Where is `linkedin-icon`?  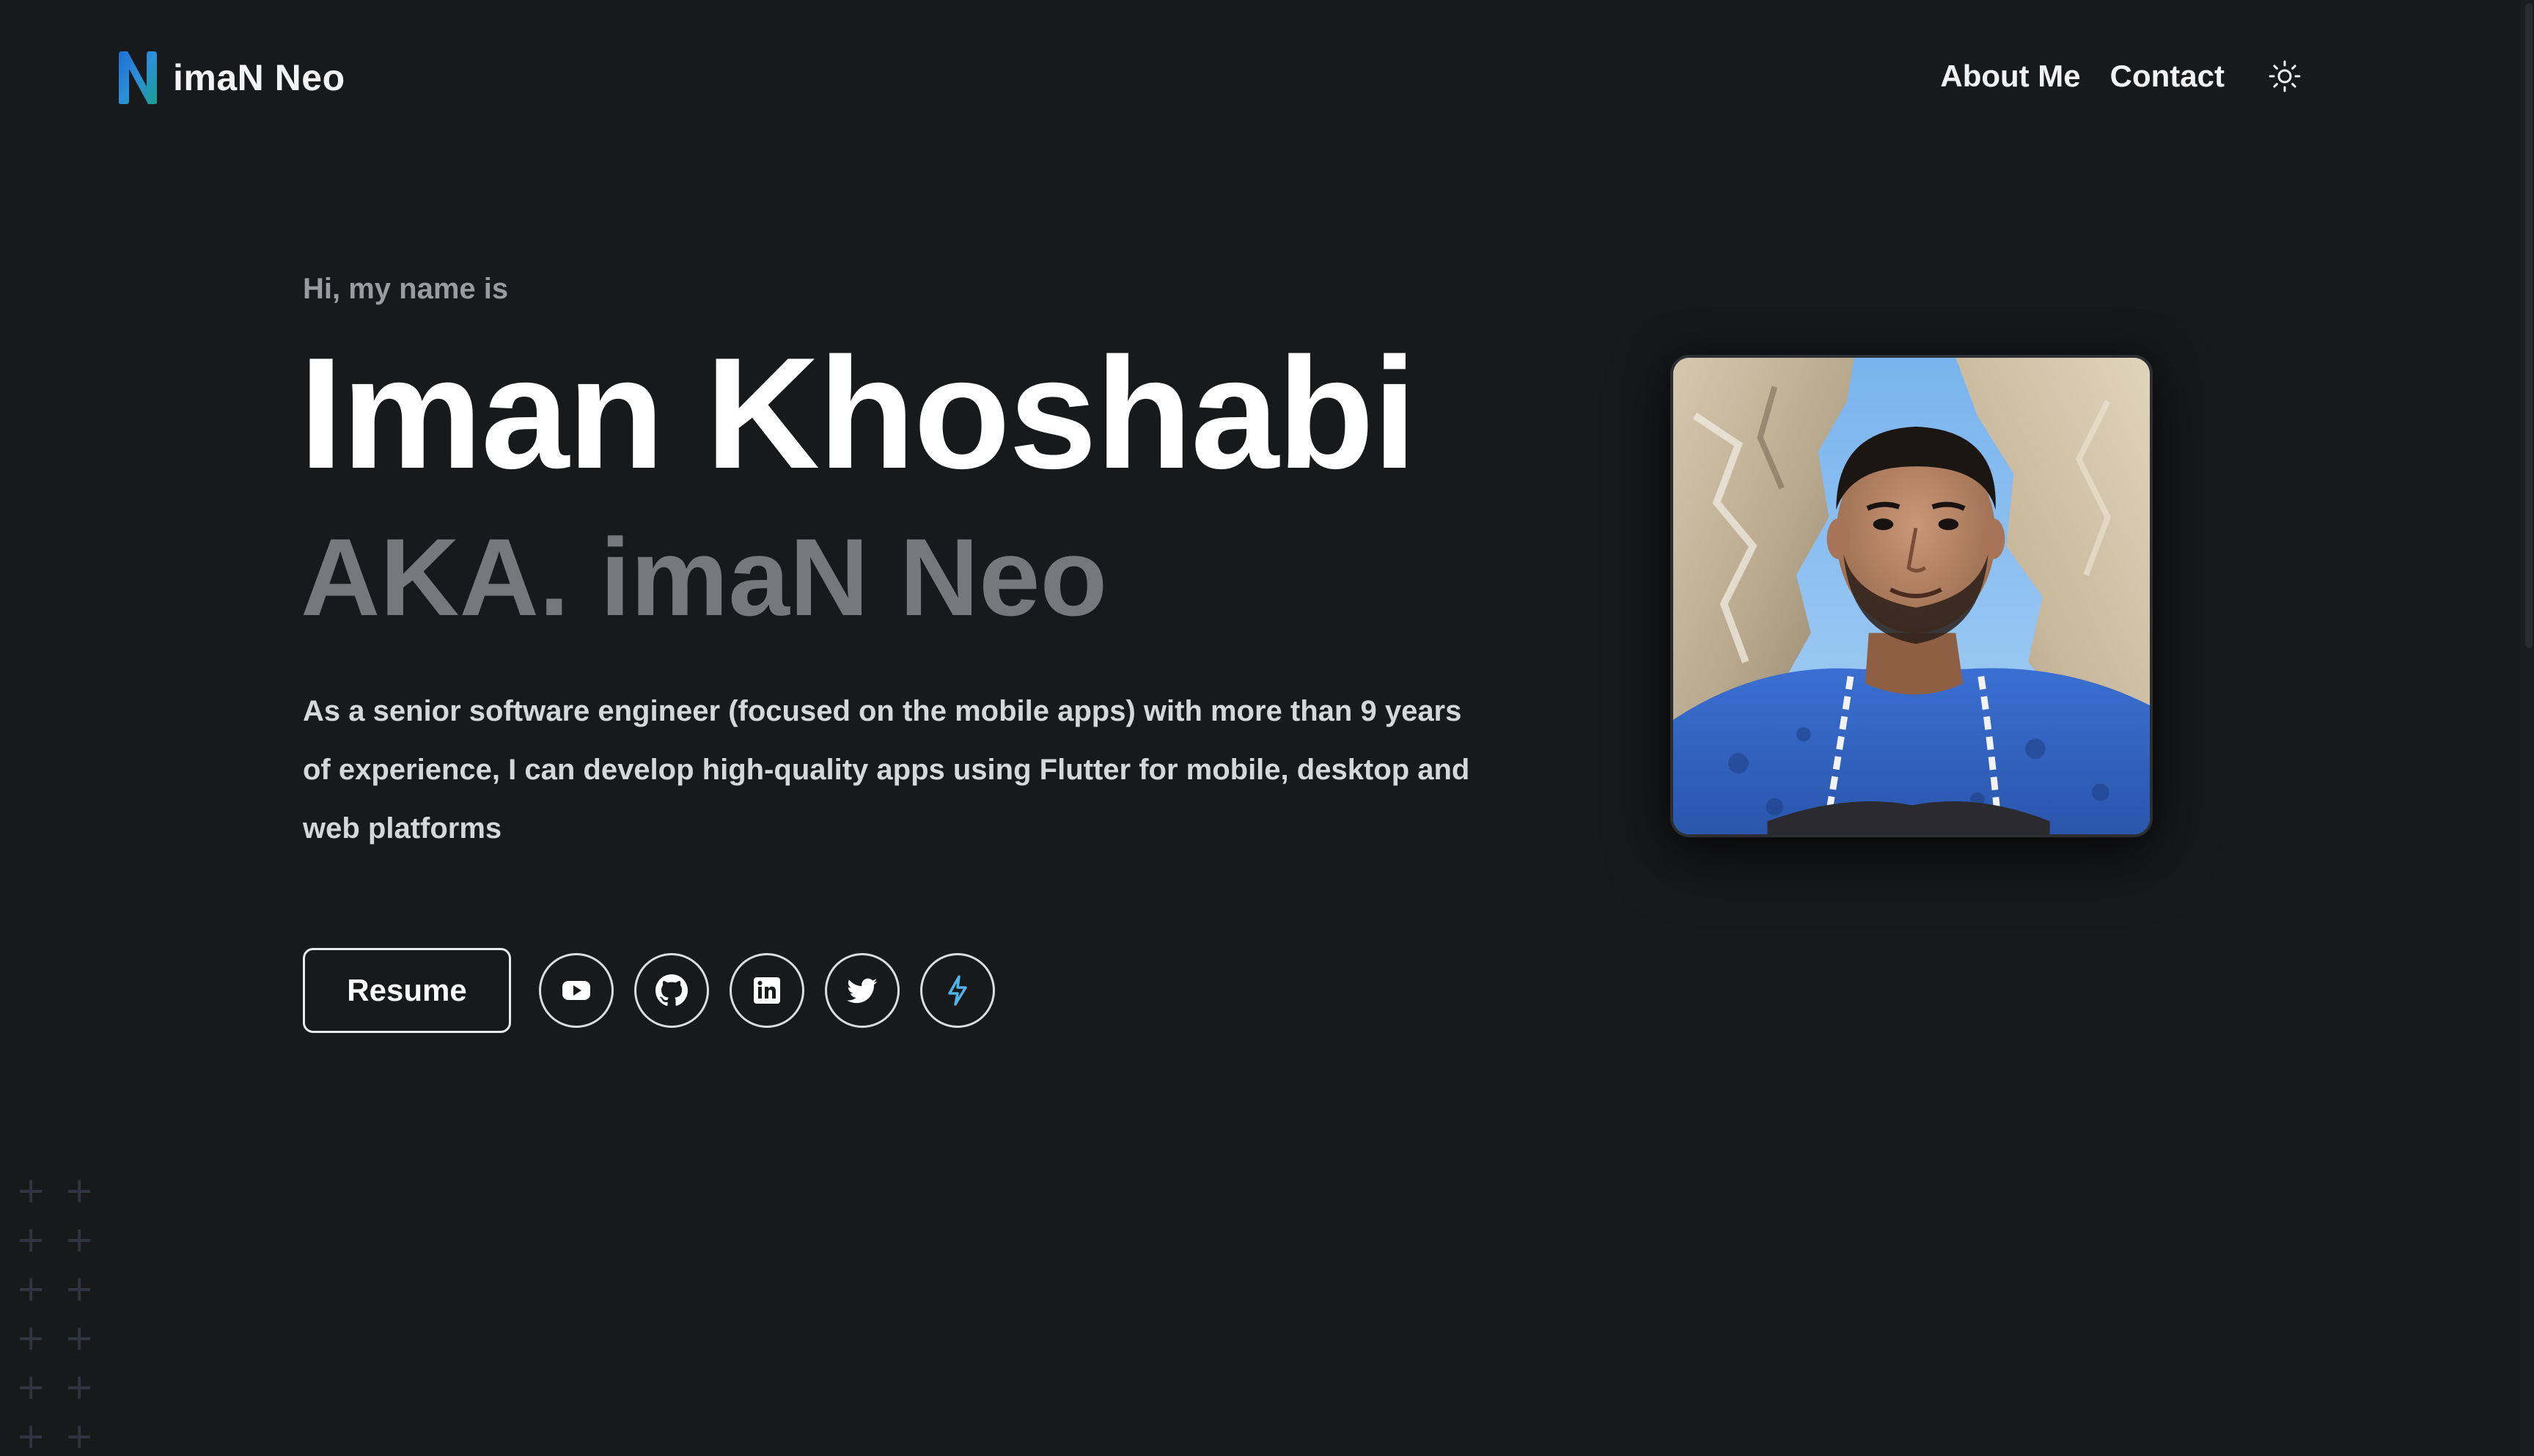 linkedin-icon is located at coordinates (767, 990).